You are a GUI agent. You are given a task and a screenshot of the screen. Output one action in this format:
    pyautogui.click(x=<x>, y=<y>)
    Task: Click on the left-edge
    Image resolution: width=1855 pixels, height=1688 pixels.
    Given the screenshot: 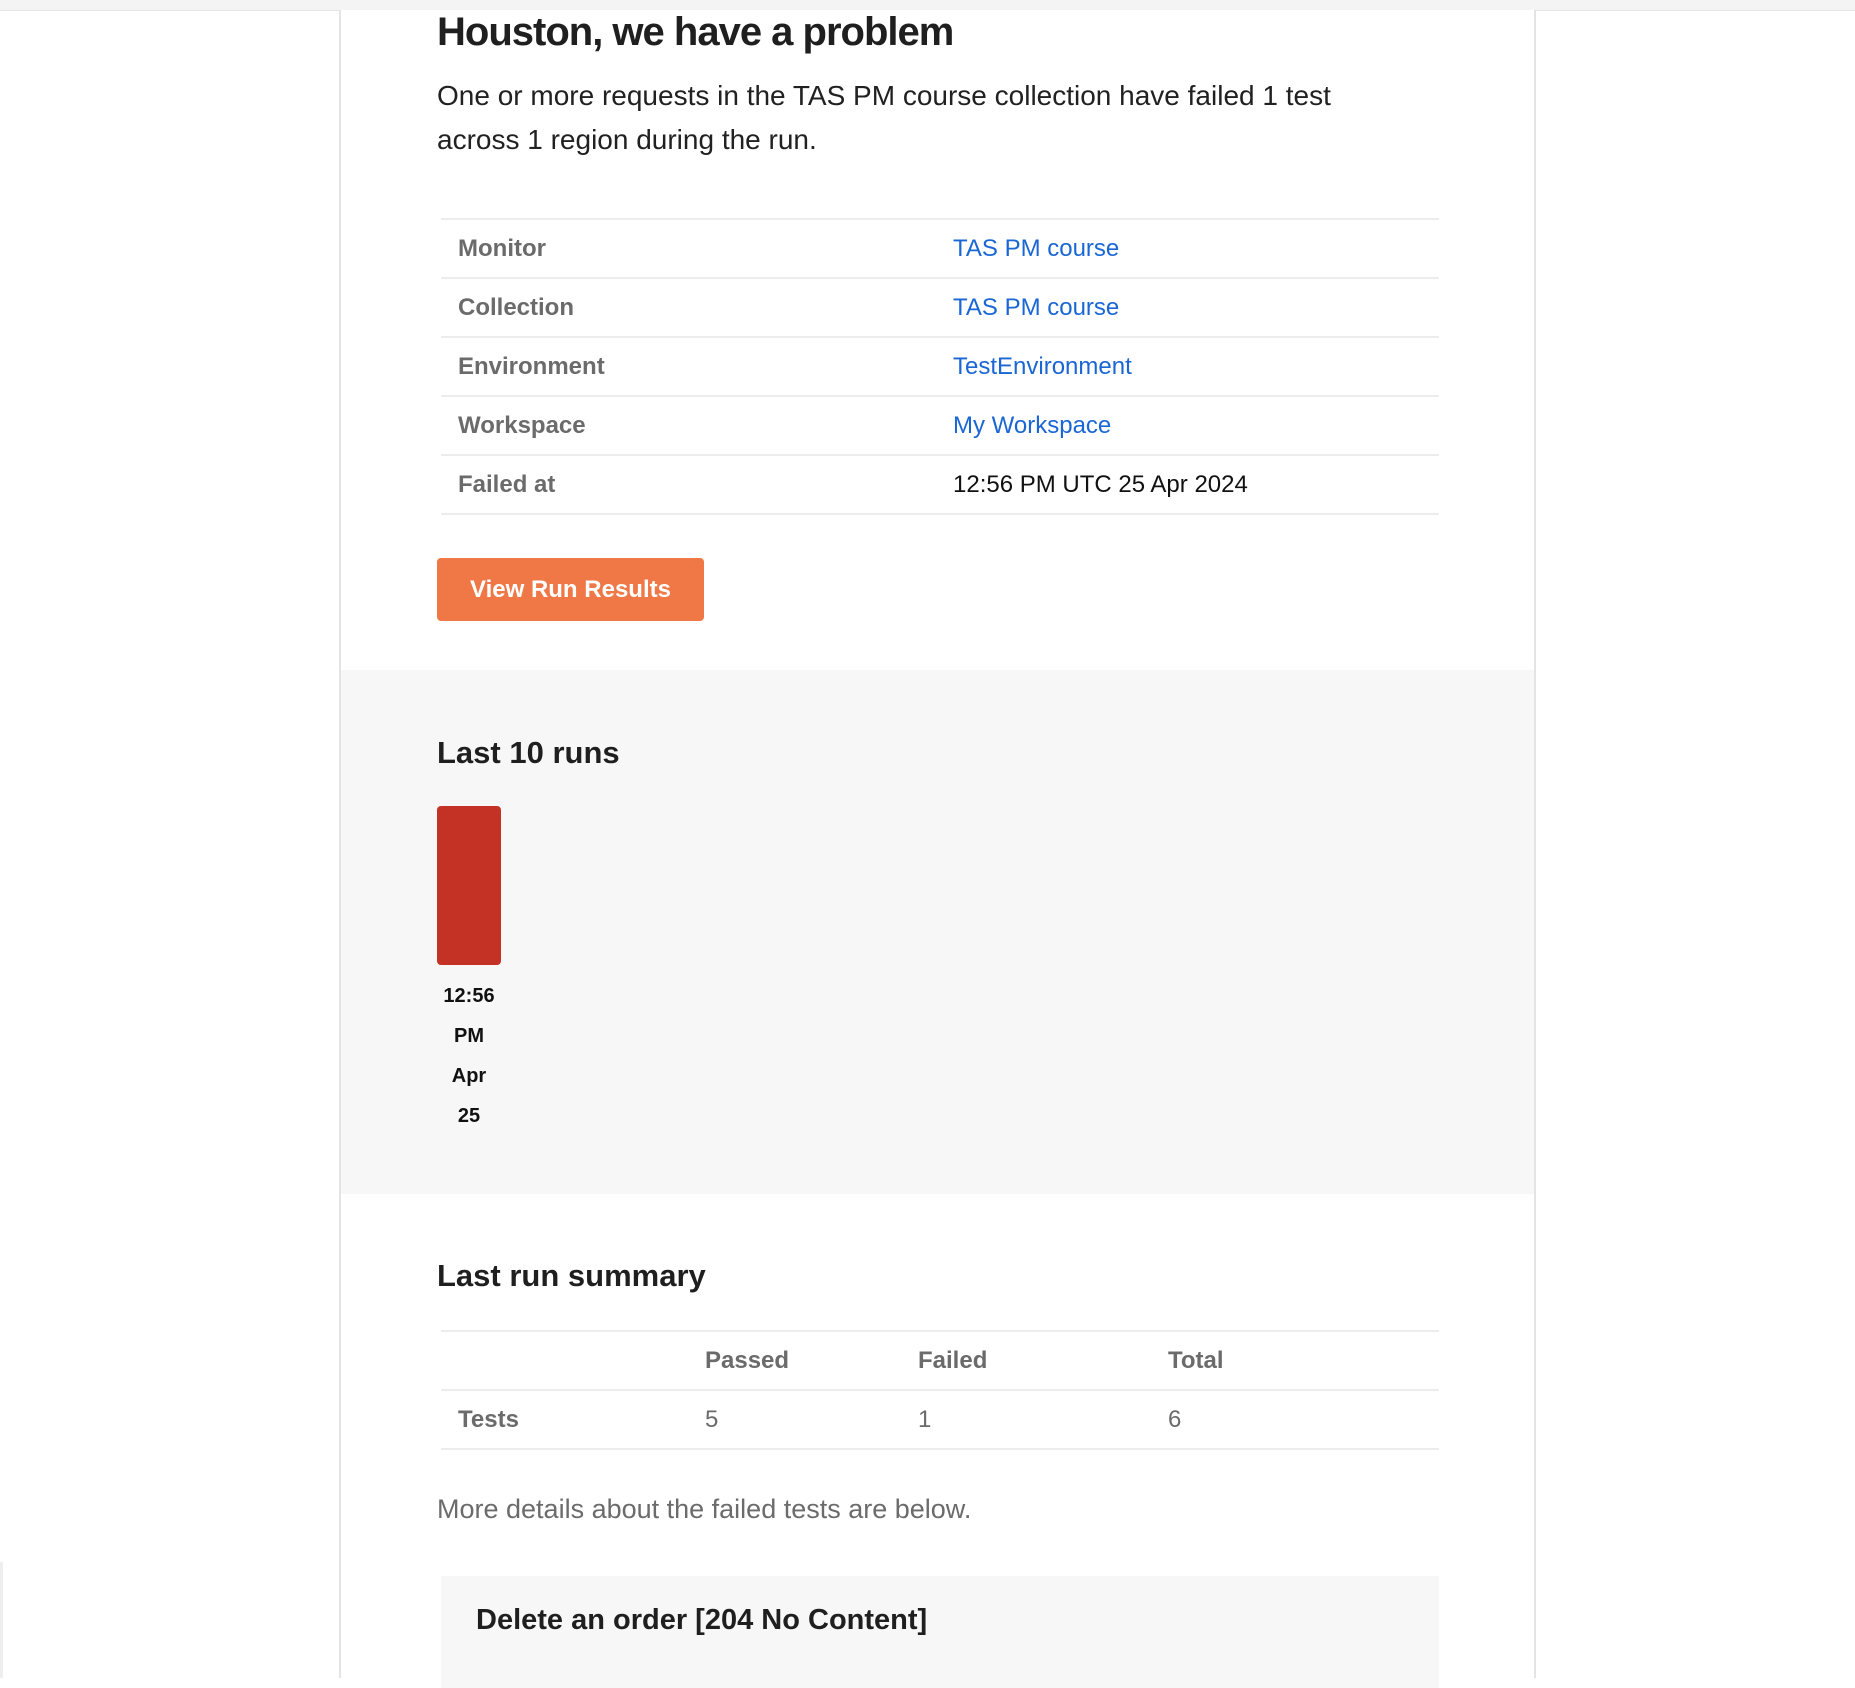 What is the action you would take?
    pyautogui.click(x=1, y=1620)
    